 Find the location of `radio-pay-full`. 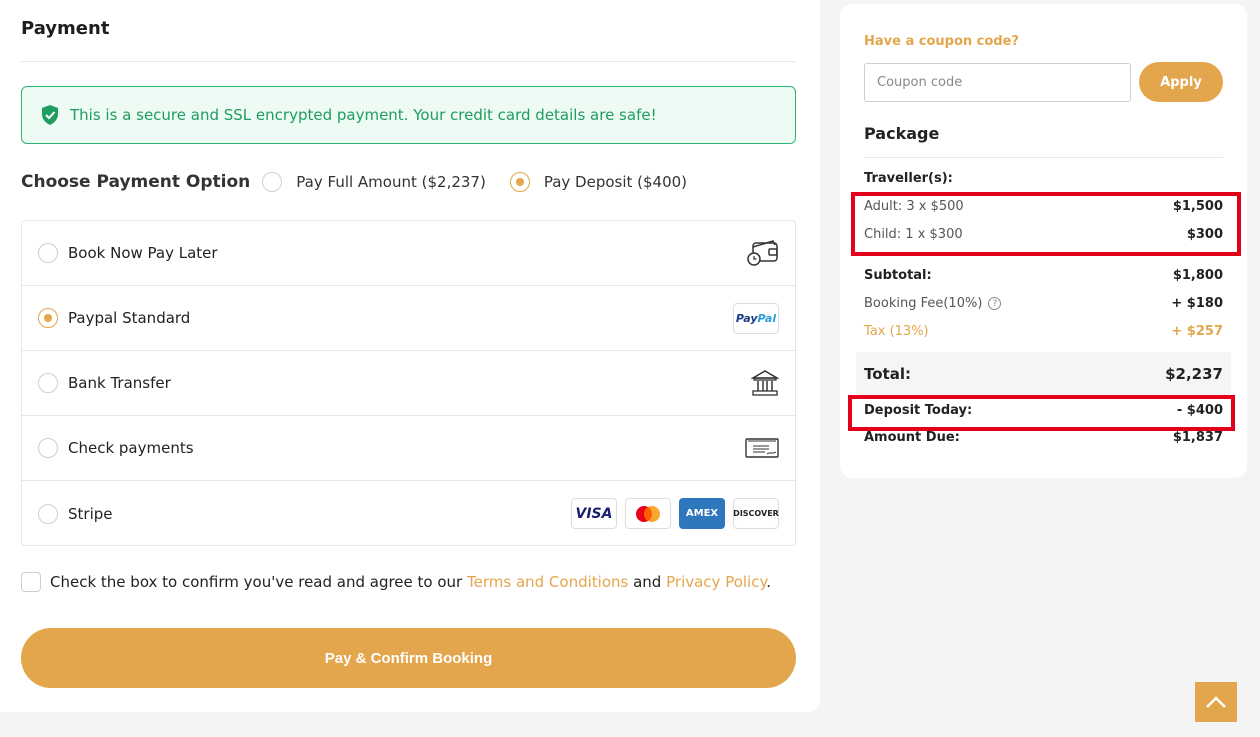

radio-pay-full is located at coordinates (272, 182).